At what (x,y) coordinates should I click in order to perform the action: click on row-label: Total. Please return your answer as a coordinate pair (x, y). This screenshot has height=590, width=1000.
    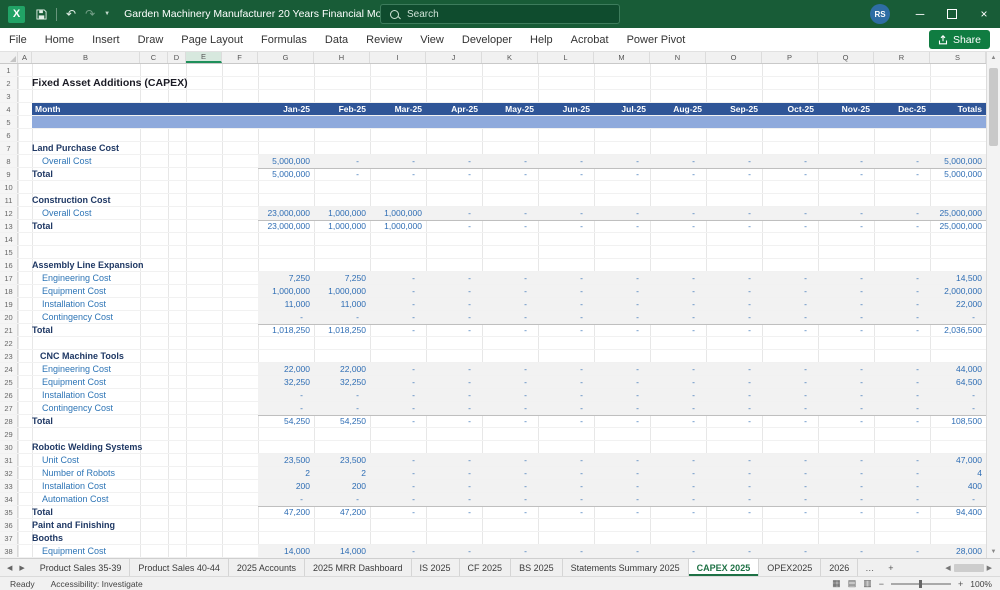
    Looking at the image, I should click on (42, 226).